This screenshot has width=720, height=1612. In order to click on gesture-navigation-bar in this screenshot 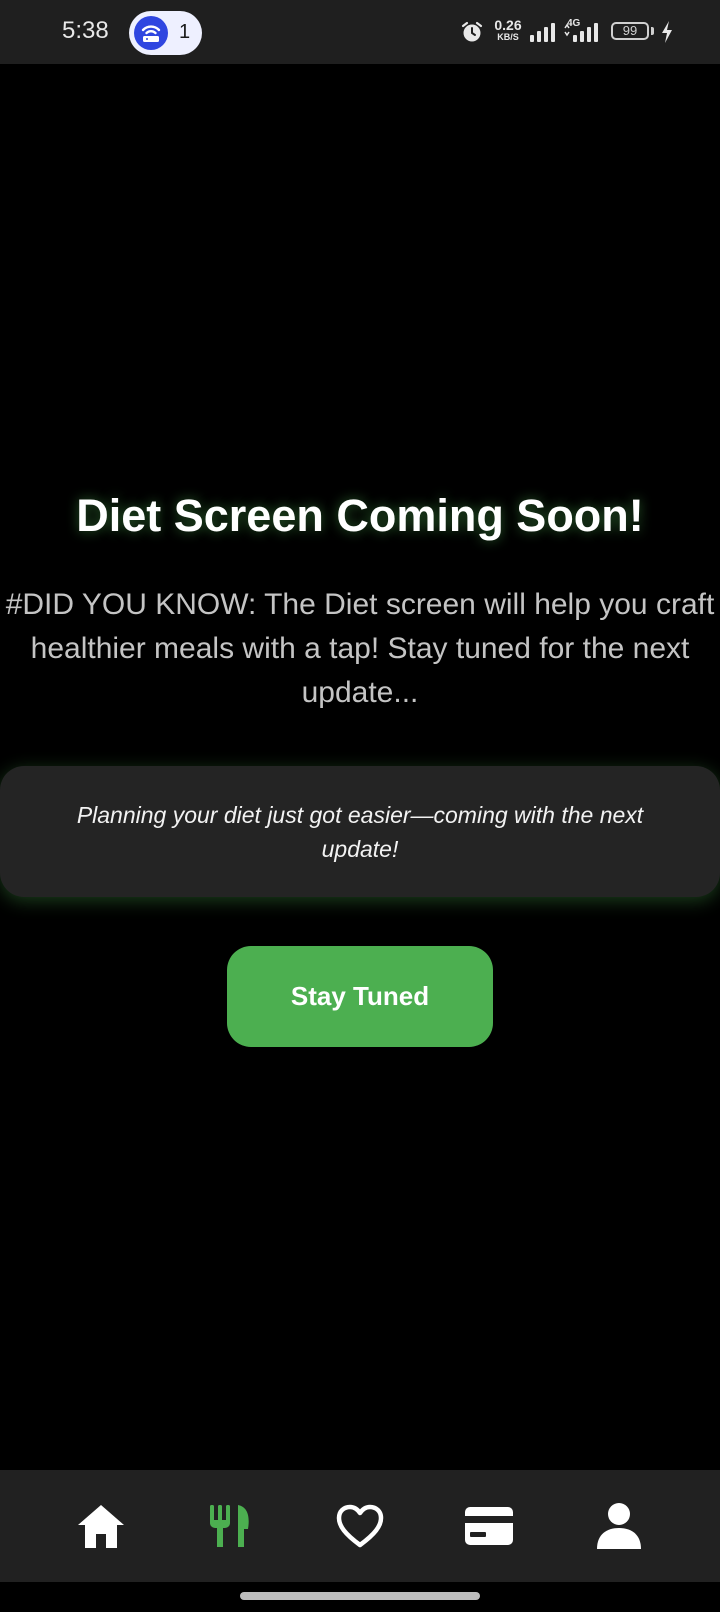, I will do `click(360, 1596)`.